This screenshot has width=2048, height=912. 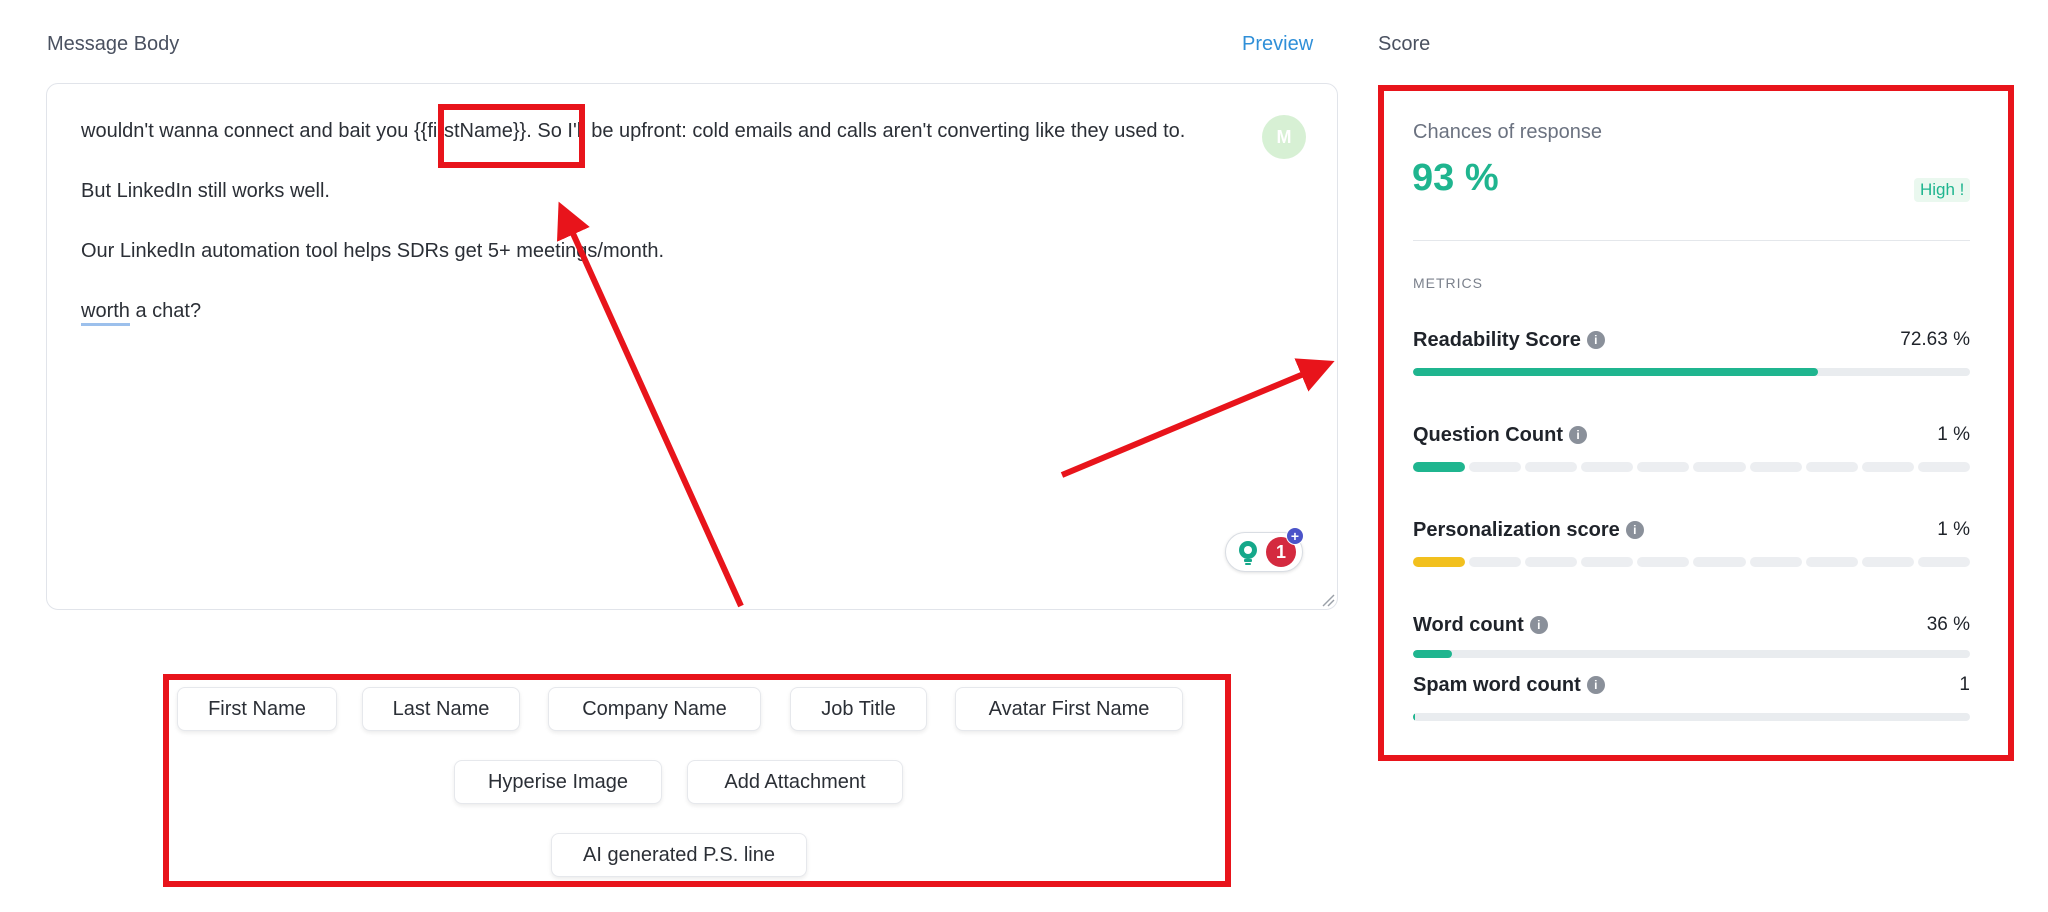 What do you see at coordinates (1942, 190) in the screenshot?
I see `chances-badge: High !` at bounding box center [1942, 190].